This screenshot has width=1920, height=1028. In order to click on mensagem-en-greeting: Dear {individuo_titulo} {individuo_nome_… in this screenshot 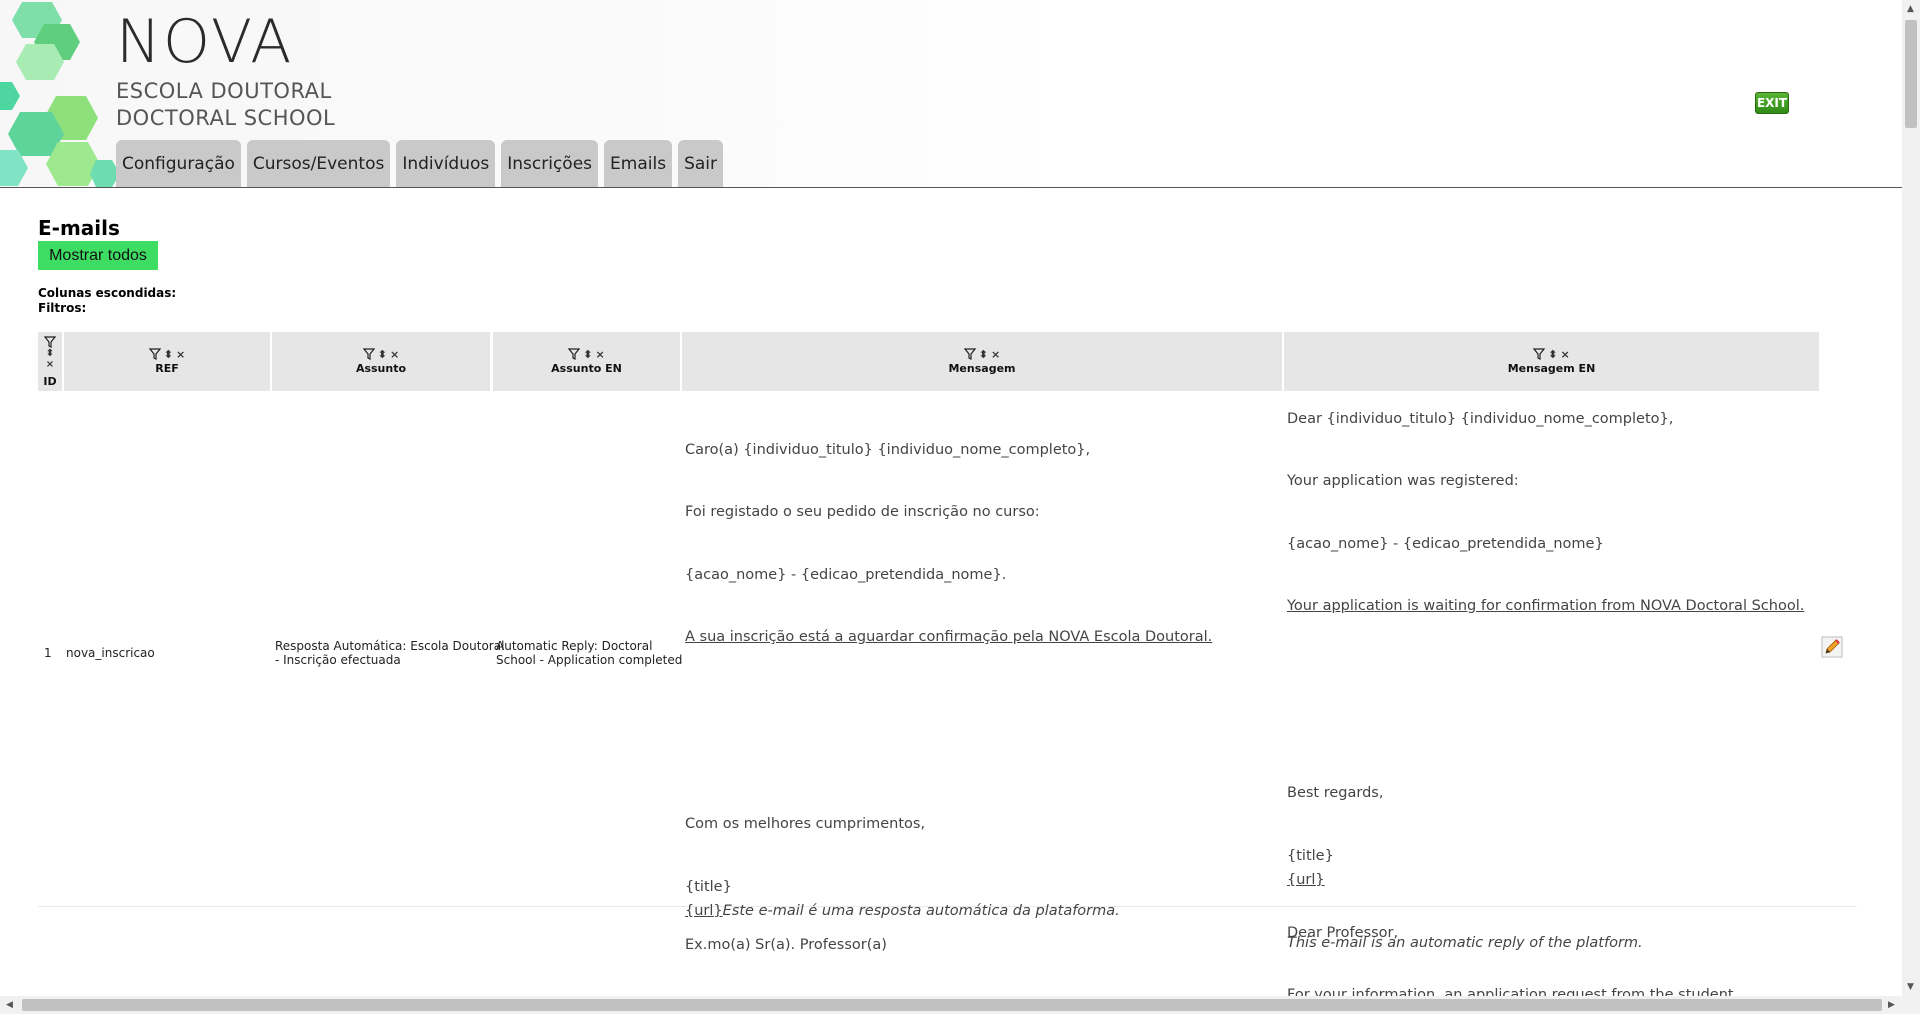, I will do `click(1480, 419)`.